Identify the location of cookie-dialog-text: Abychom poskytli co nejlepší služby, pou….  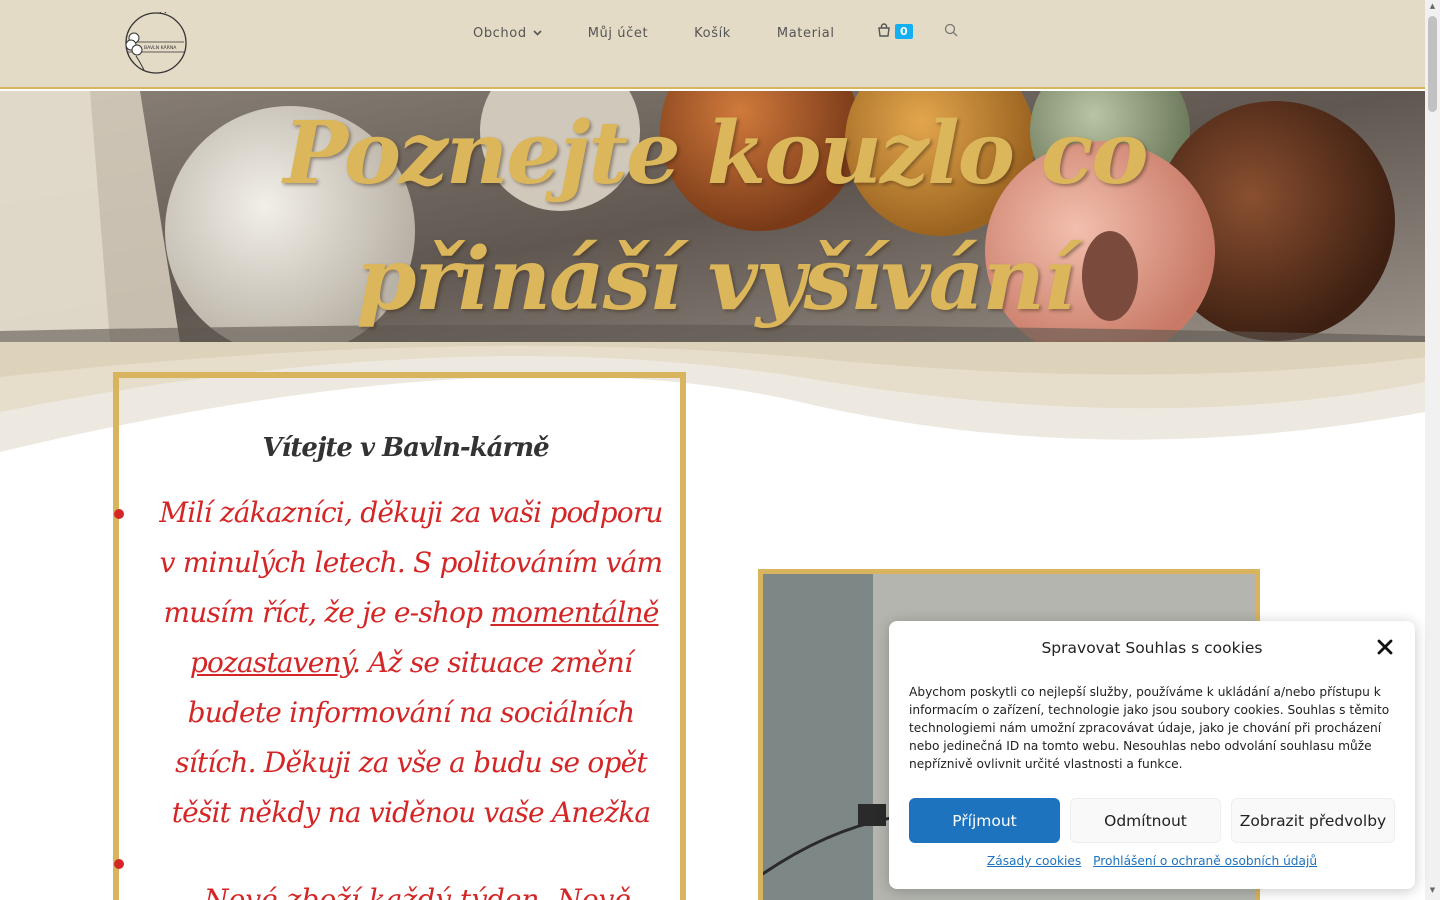
(1149, 728).